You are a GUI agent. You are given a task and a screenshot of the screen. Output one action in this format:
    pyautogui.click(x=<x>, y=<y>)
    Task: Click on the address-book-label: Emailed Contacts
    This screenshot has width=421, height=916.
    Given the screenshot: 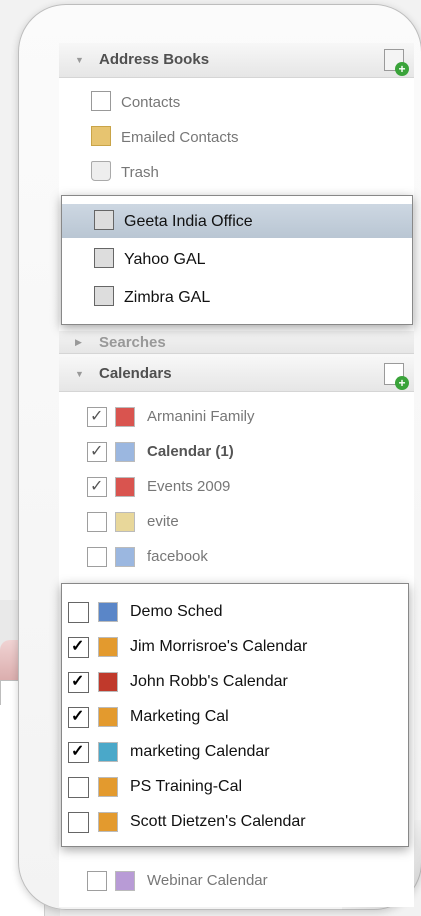 What is the action you would take?
    pyautogui.click(x=180, y=137)
    